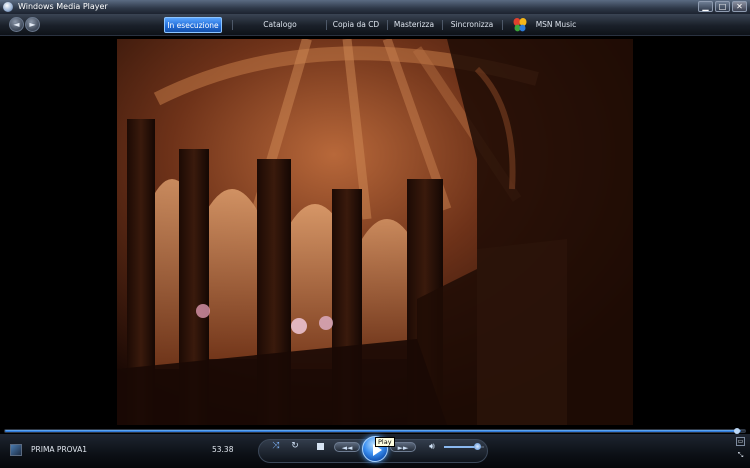 Image resolution: width=750 pixels, height=468 pixels. What do you see at coordinates (276, 446) in the screenshot?
I see `shuffle-icon: ⤨` at bounding box center [276, 446].